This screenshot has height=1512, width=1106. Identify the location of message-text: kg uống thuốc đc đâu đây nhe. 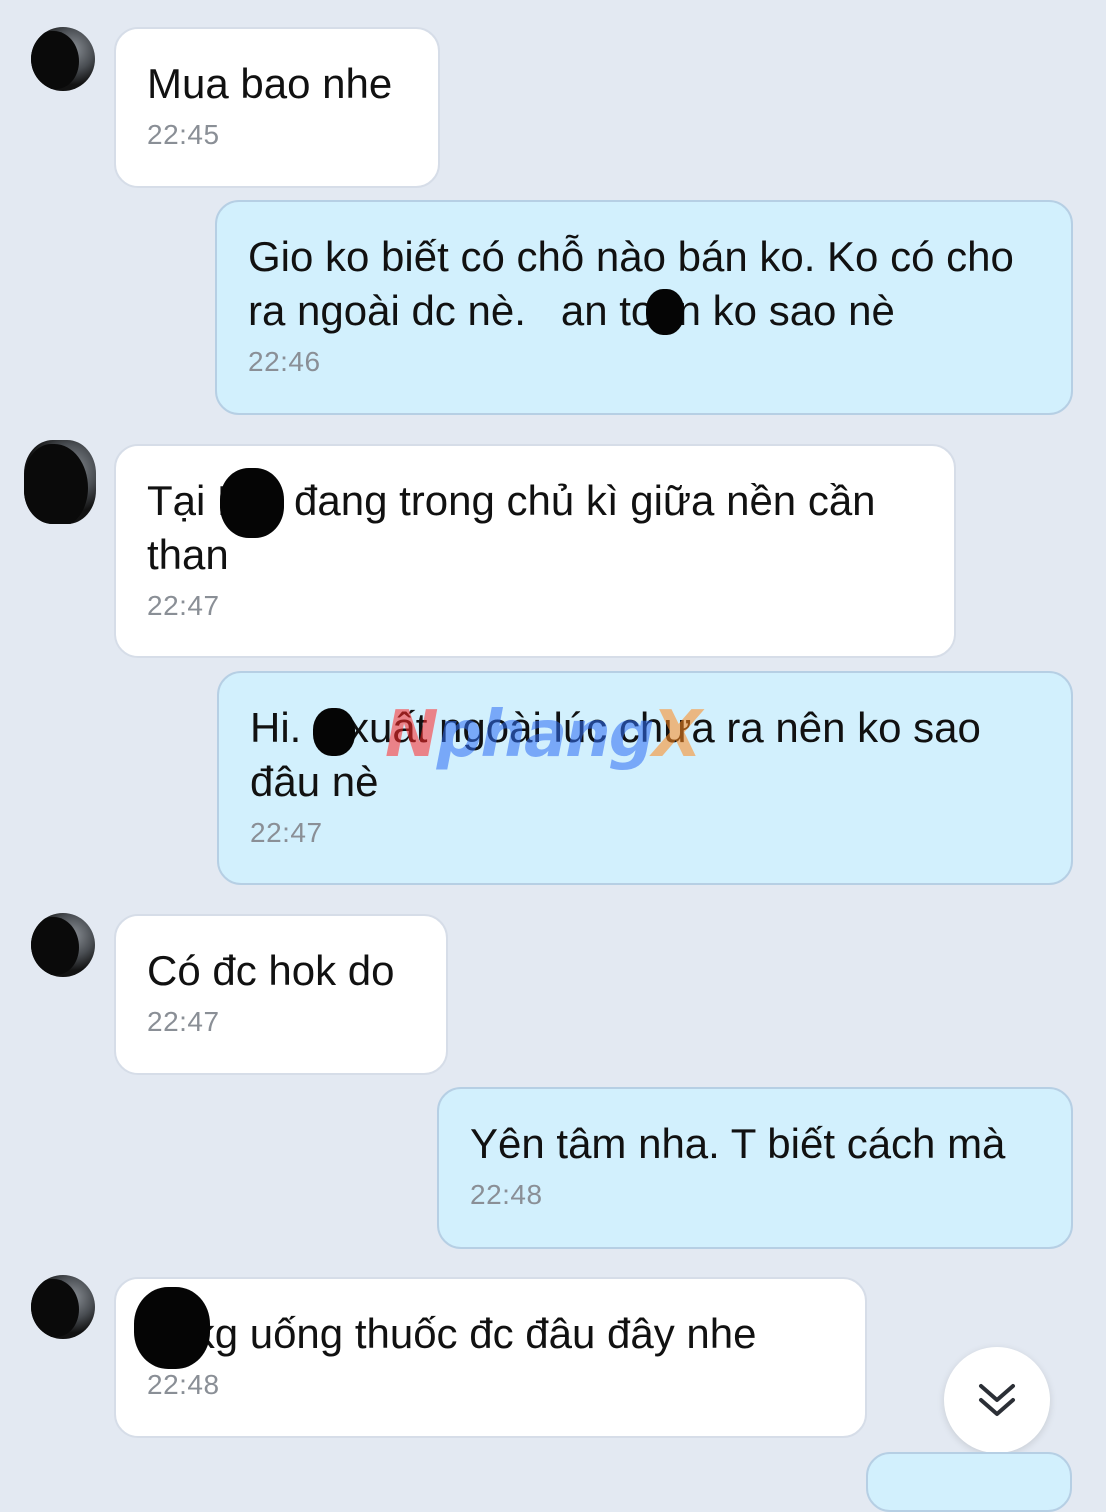
(475, 1333).